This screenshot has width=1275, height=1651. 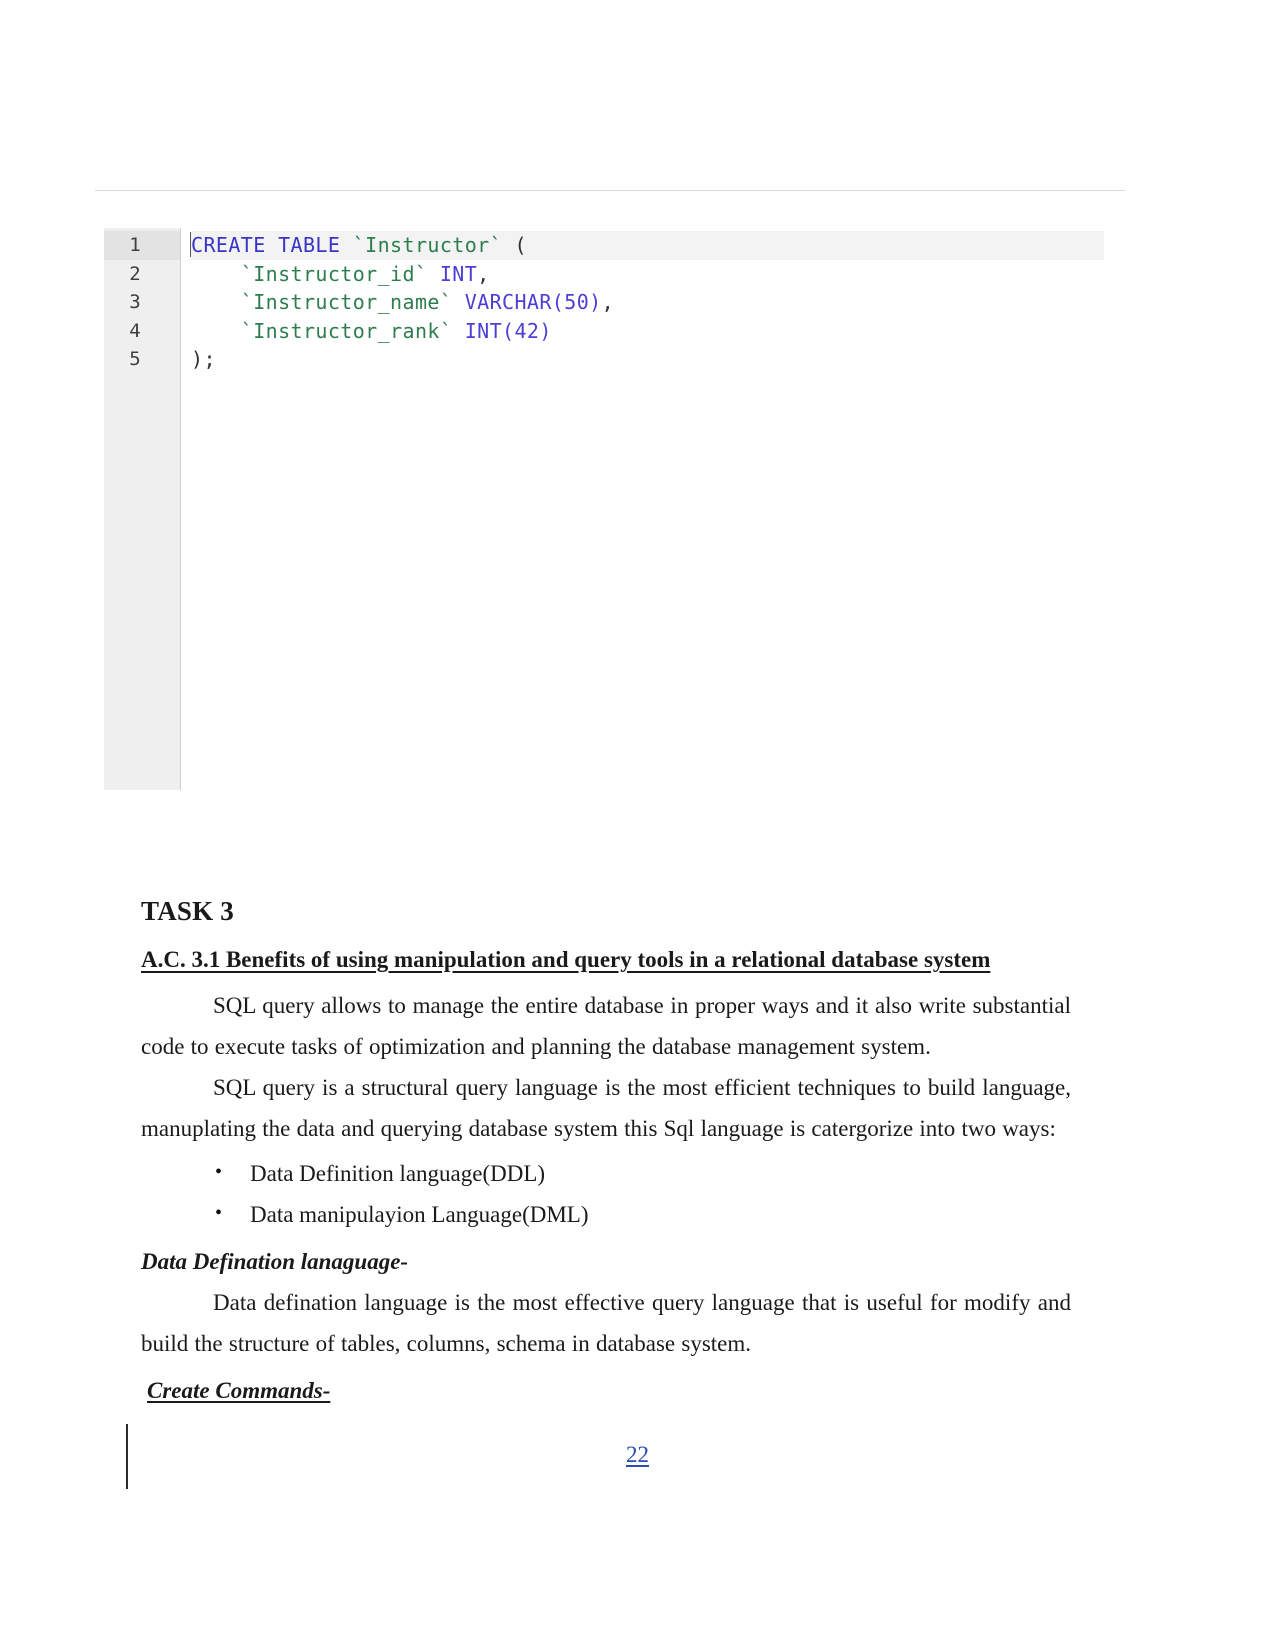 I want to click on code-token-type: VARCHAR(50), so click(x=533, y=302).